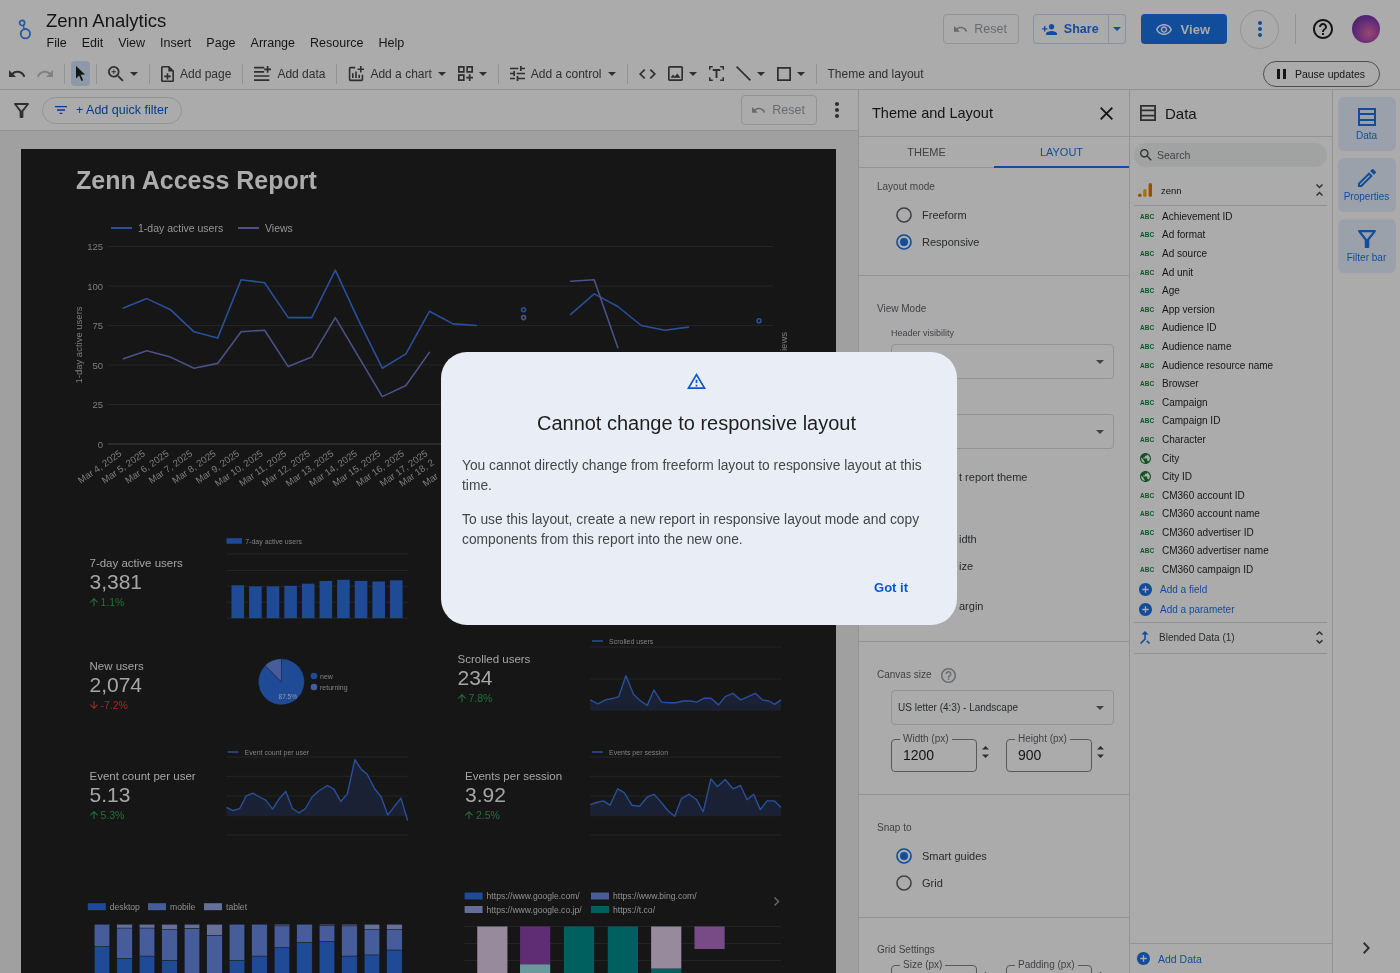 The width and height of the screenshot is (1400, 973). Describe the element at coordinates (1171, 190) in the screenshot. I see `data-source-name: zenn` at that location.